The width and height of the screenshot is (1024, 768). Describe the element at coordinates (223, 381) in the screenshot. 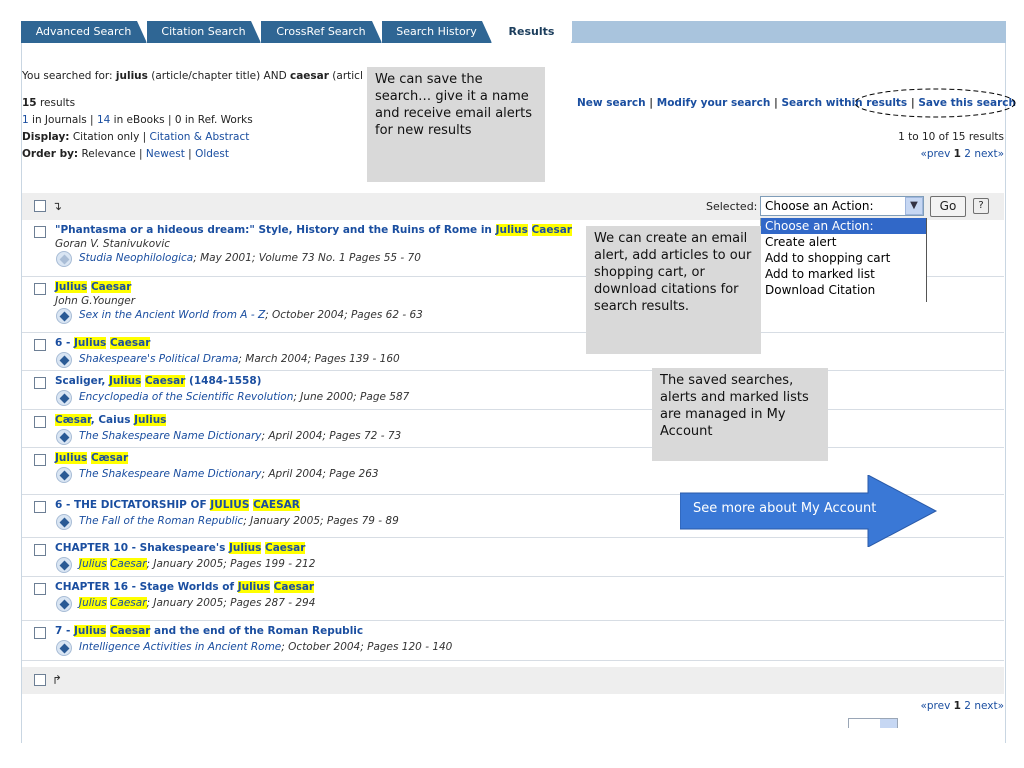

I see `title-text: (1484-1558)` at that location.